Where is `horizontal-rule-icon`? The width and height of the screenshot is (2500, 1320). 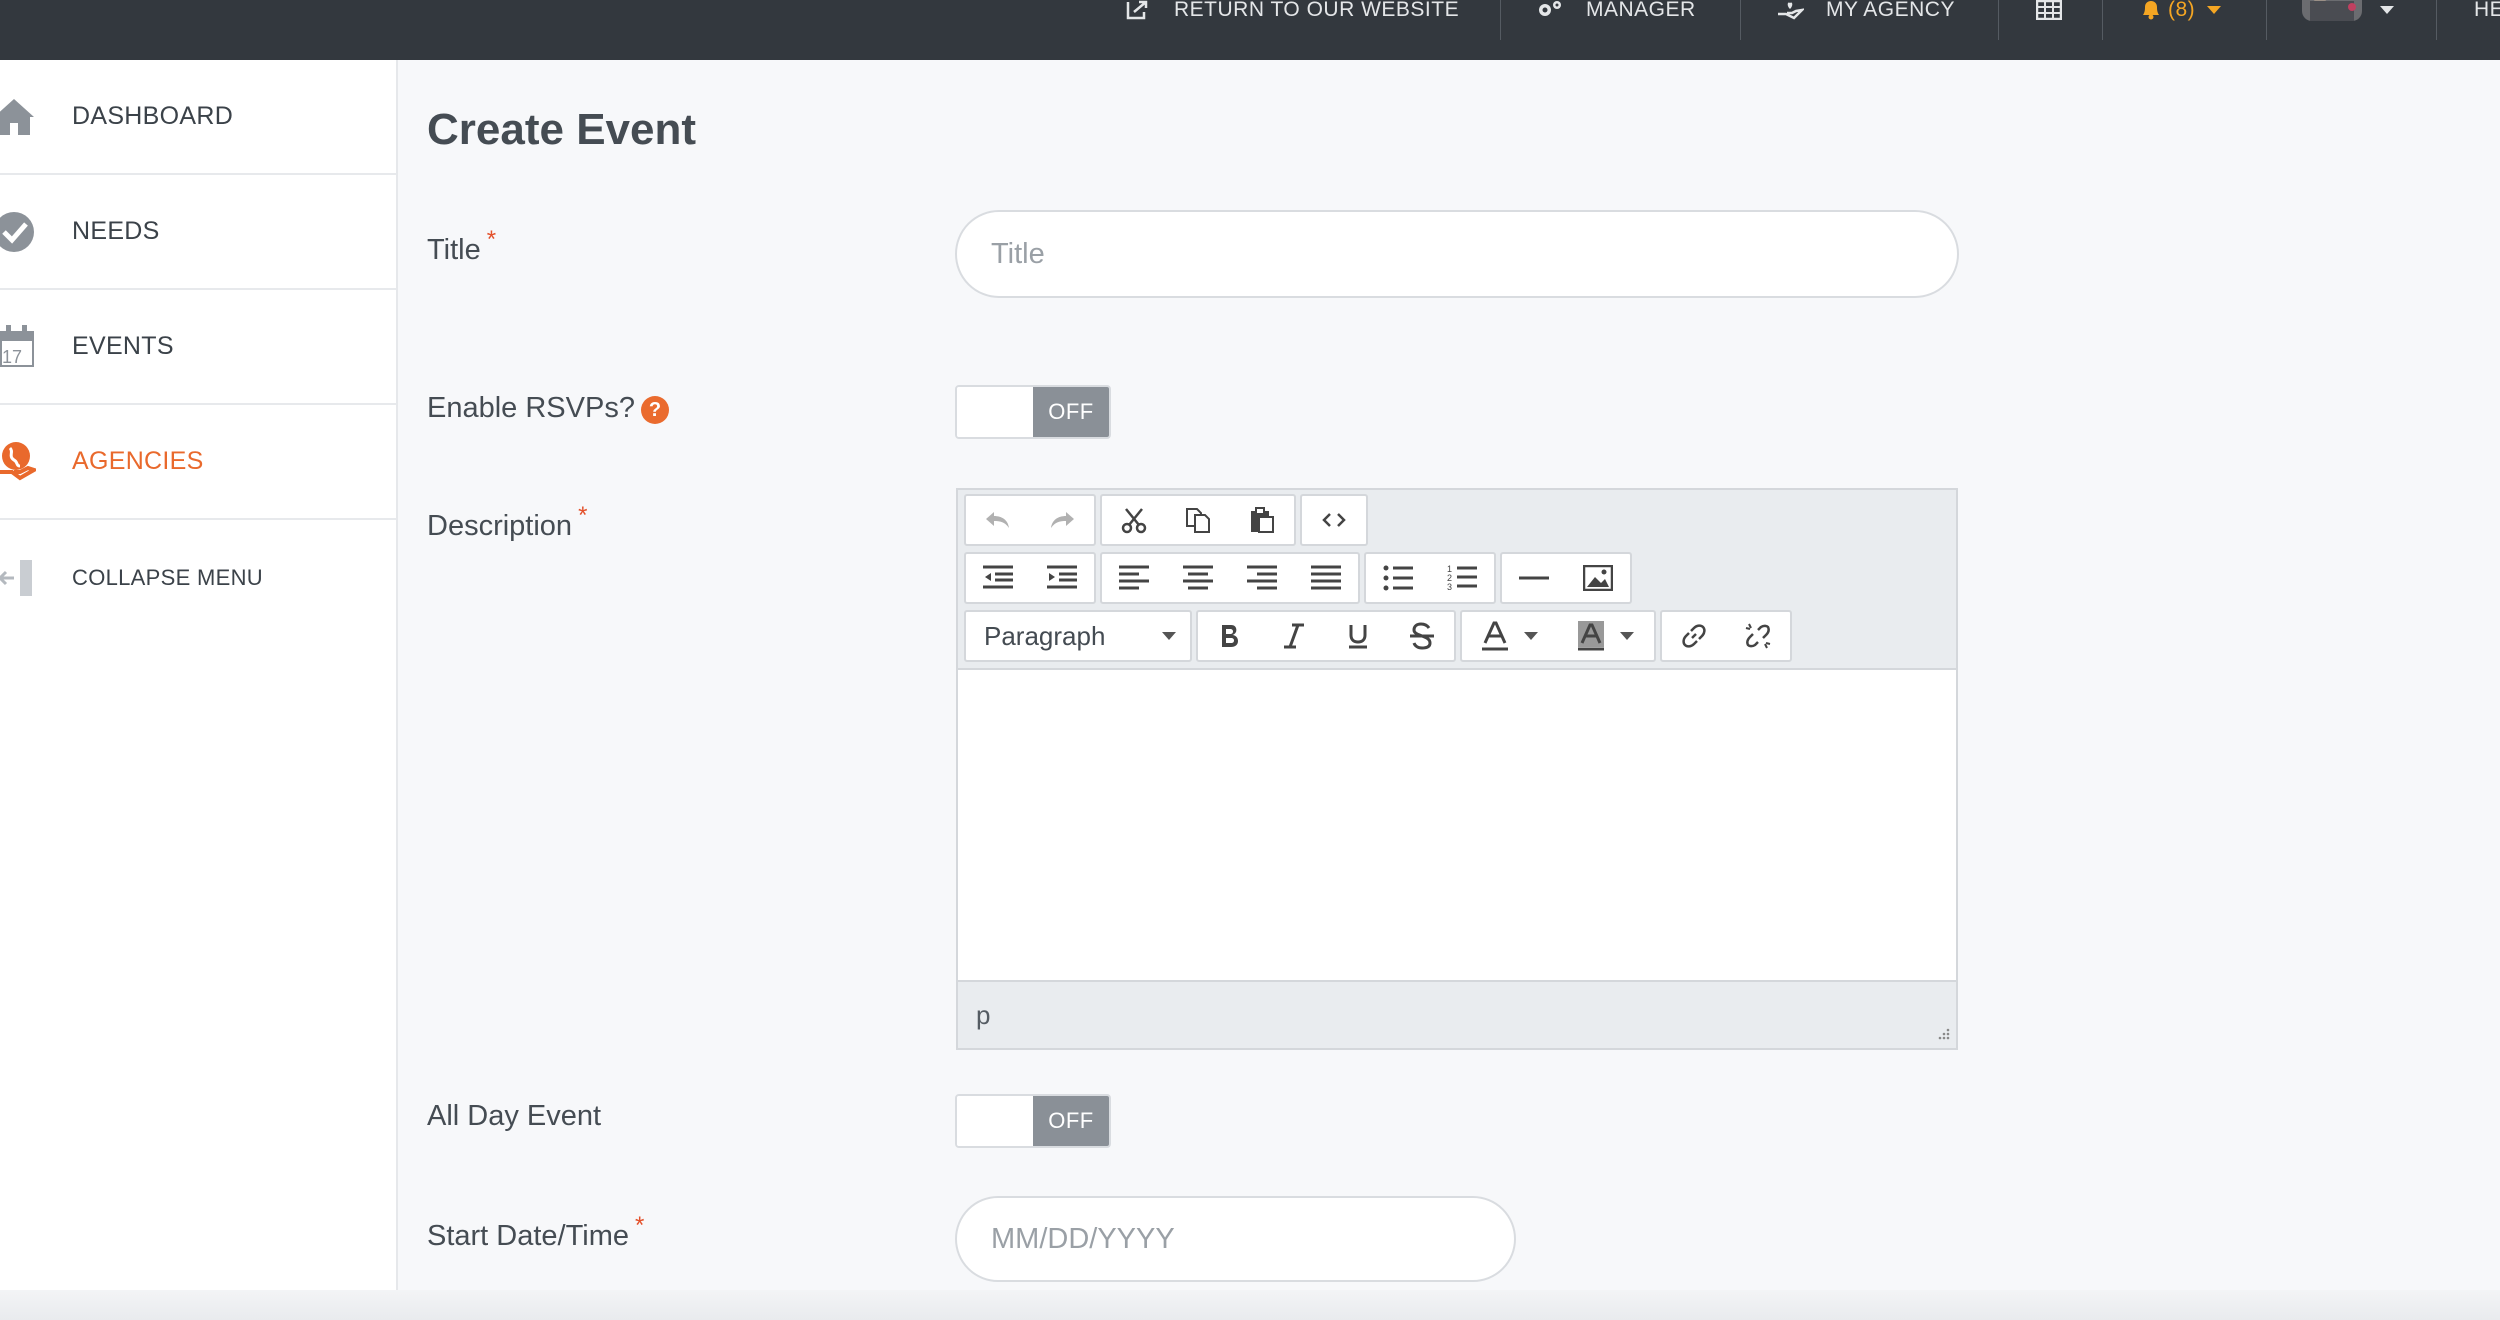
horizontal-rule-icon is located at coordinates (1534, 578).